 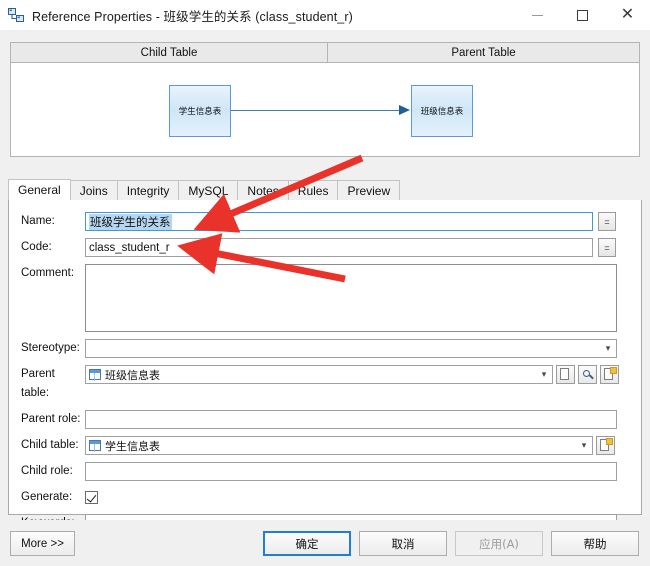 I want to click on maximize-button, so click(x=582, y=15).